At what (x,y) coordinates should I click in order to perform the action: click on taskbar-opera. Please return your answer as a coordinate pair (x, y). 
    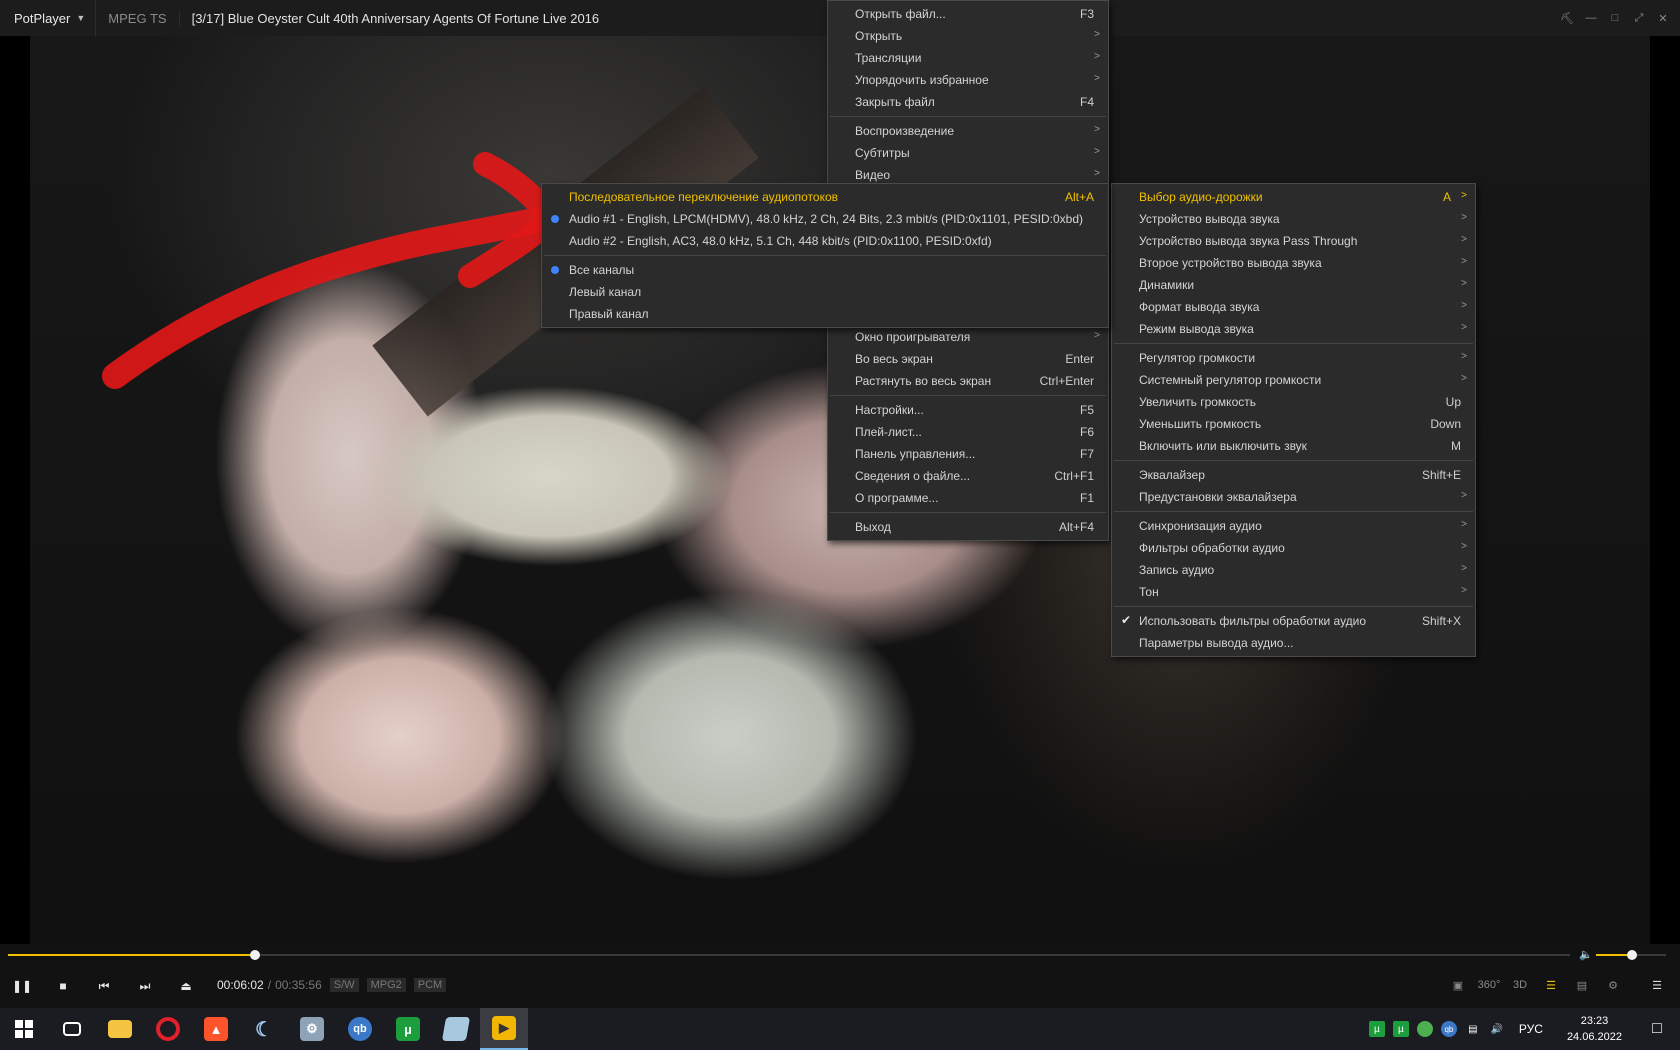
    Looking at the image, I should click on (168, 1029).